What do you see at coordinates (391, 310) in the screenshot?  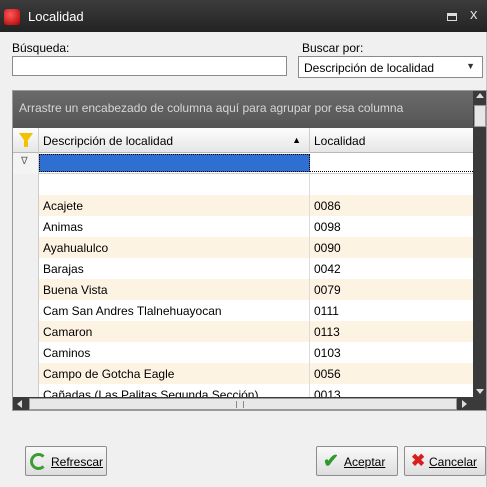 I see `cell-localidad: 0111` at bounding box center [391, 310].